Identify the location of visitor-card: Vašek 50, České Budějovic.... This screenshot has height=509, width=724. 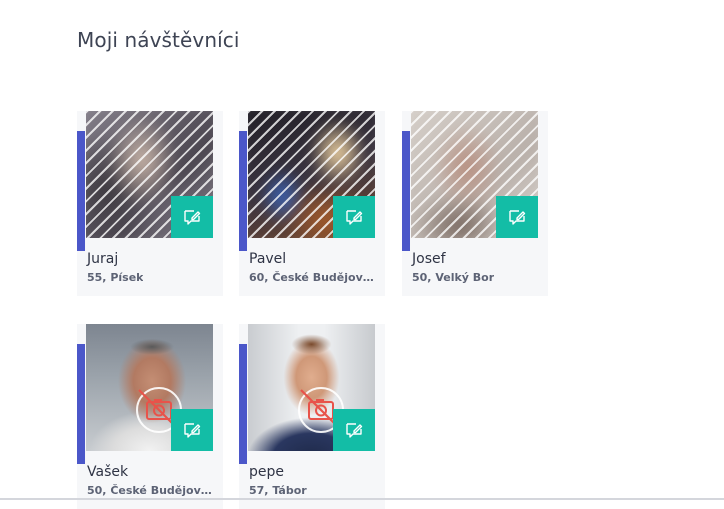
(150, 416).